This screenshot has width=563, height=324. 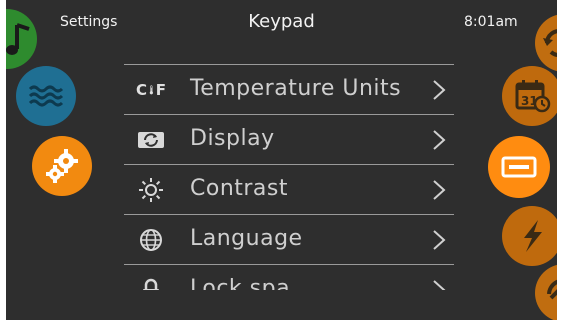 What do you see at coordinates (296, 88) in the screenshot?
I see `menu-item-label: Temperature Units` at bounding box center [296, 88].